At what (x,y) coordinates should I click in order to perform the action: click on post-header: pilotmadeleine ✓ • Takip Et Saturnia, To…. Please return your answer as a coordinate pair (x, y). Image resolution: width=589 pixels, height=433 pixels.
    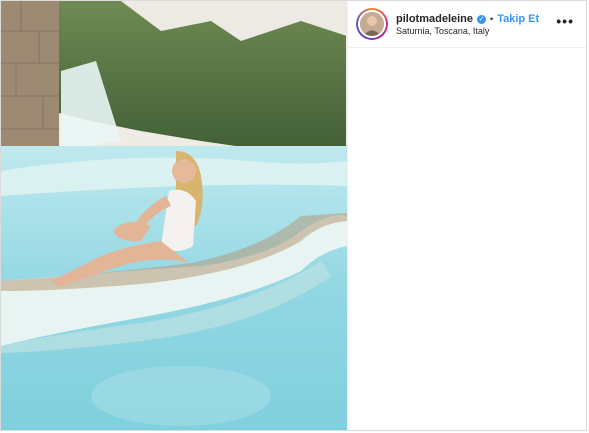
    Looking at the image, I should click on (467, 24).